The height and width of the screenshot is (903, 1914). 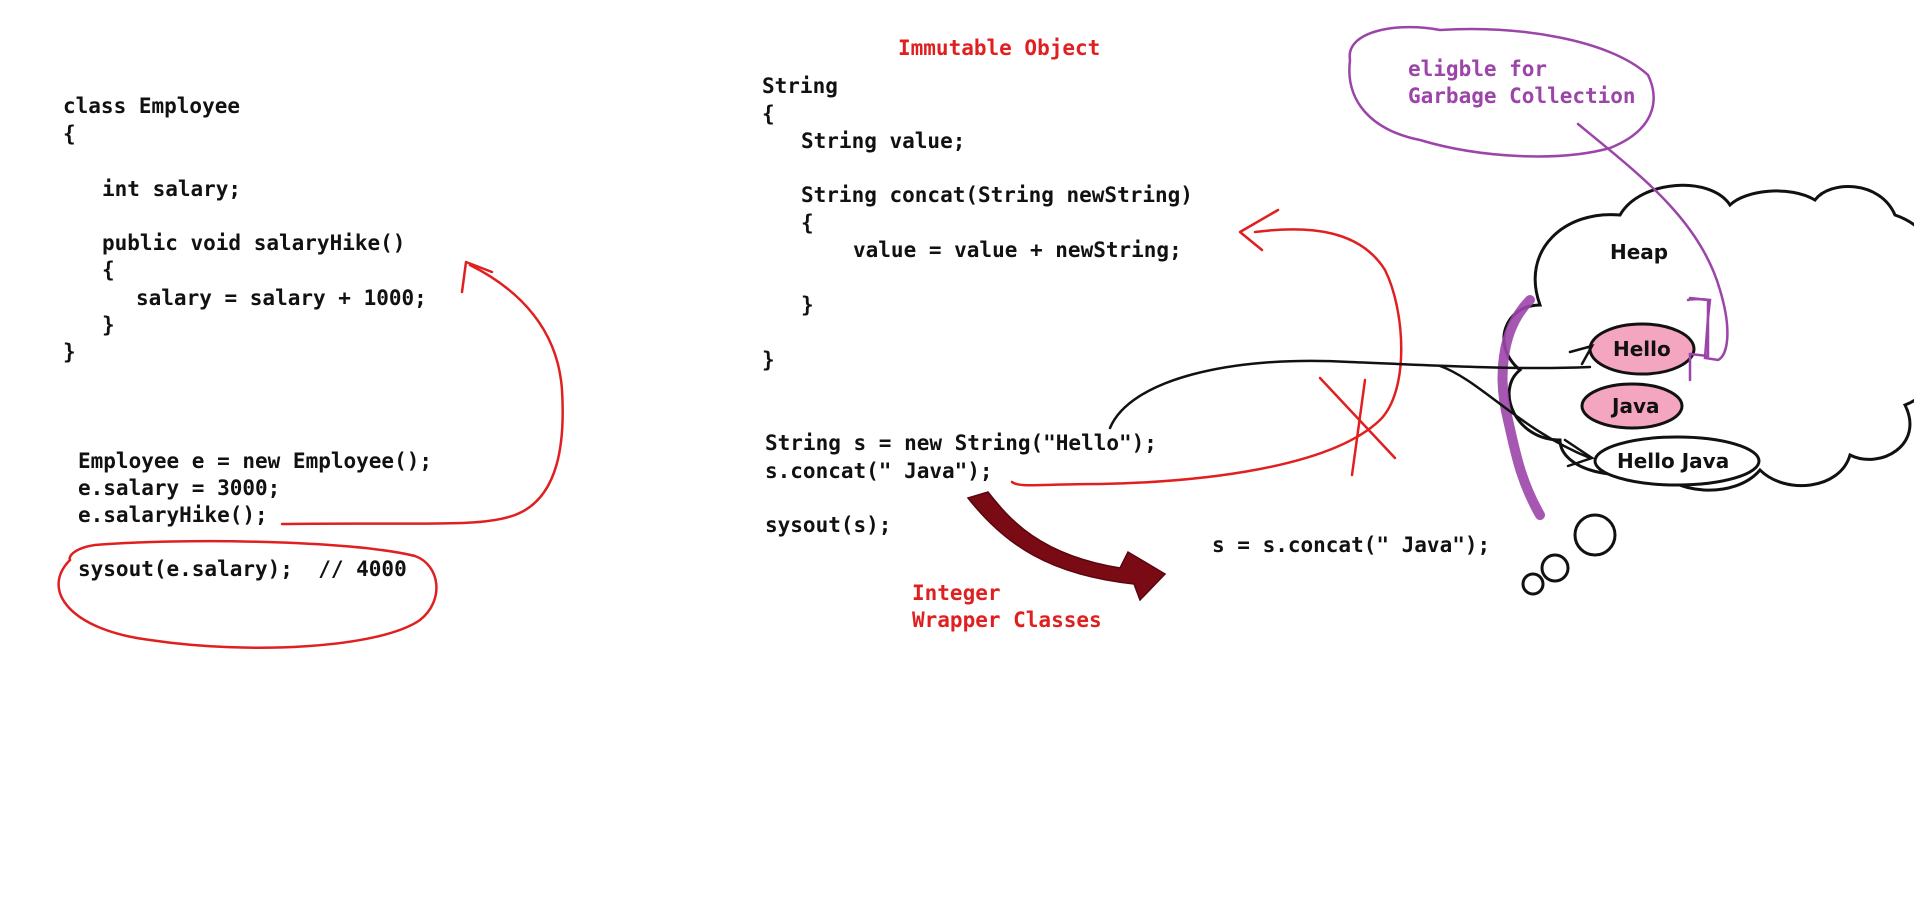 I want to click on heap-object-hello-label: Hello, so click(x=1642, y=349).